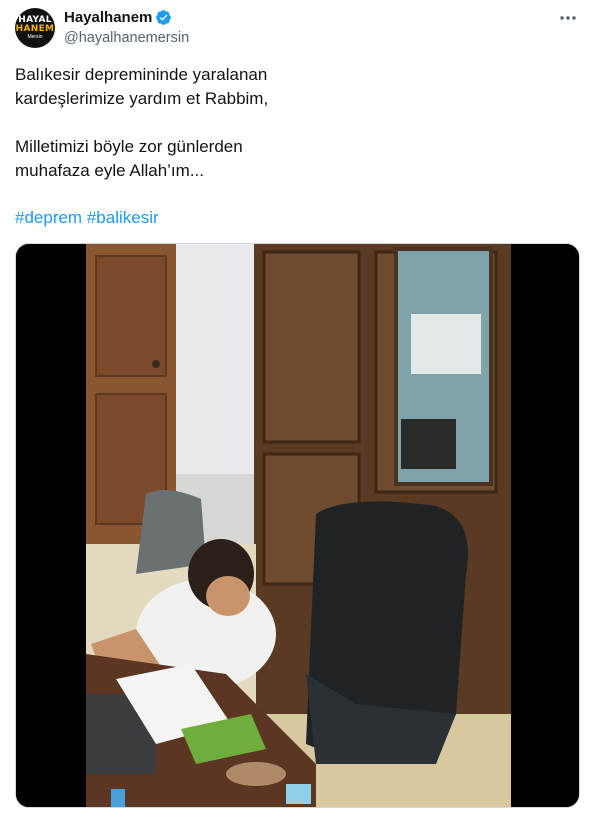 Image resolution: width=598 pixels, height=814 pixels. I want to click on author-name-row: Hayalhanem, so click(118, 17).